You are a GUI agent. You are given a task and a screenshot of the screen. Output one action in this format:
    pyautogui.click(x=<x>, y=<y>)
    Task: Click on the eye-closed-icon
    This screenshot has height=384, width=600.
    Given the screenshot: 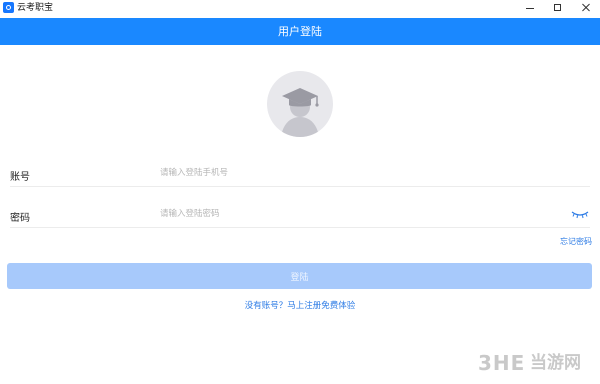 What is the action you would take?
    pyautogui.click(x=580, y=214)
    